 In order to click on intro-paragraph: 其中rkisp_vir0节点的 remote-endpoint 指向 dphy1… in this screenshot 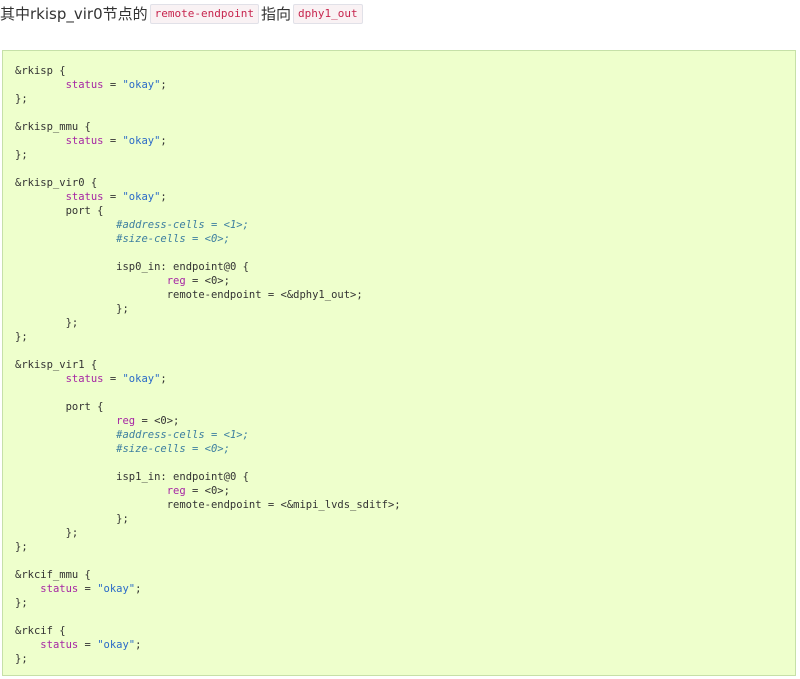, I will do `click(182, 14)`.